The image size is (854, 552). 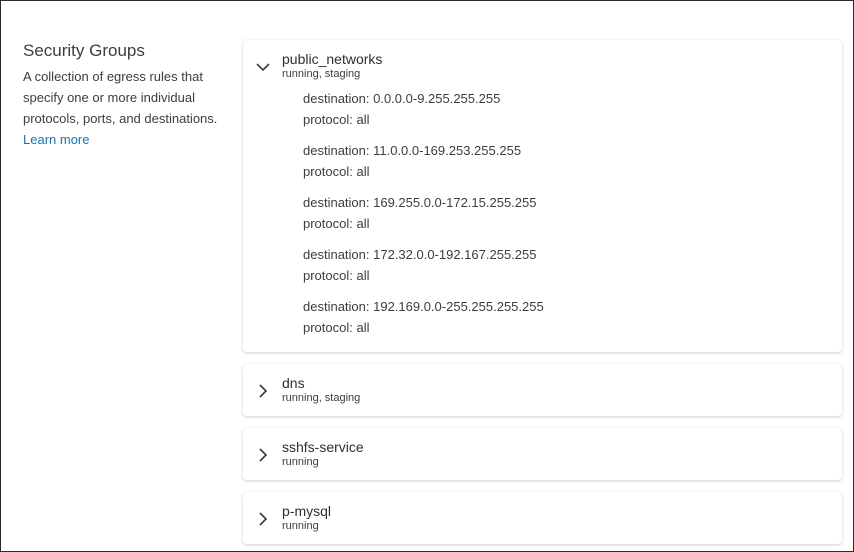 I want to click on rule-destination: destination: 11.0.0.0-169.253.255.255, so click(x=412, y=150).